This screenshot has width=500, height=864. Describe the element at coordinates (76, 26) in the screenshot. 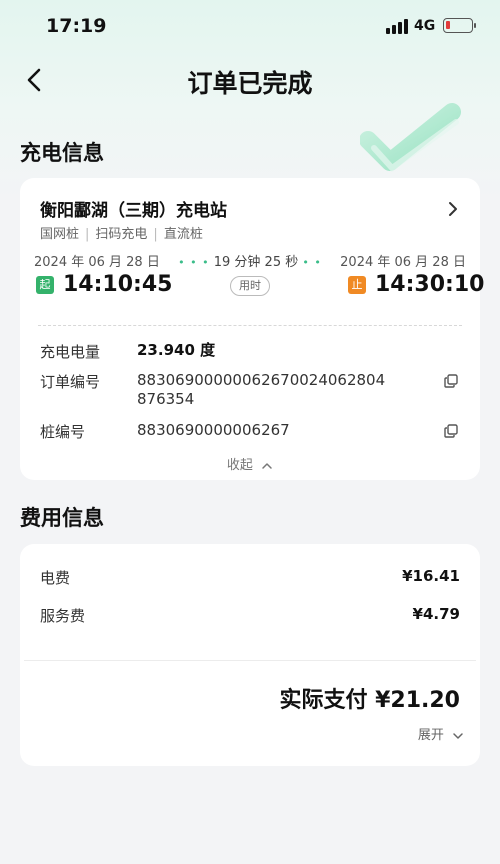

I see `status-time: 17:19` at that location.